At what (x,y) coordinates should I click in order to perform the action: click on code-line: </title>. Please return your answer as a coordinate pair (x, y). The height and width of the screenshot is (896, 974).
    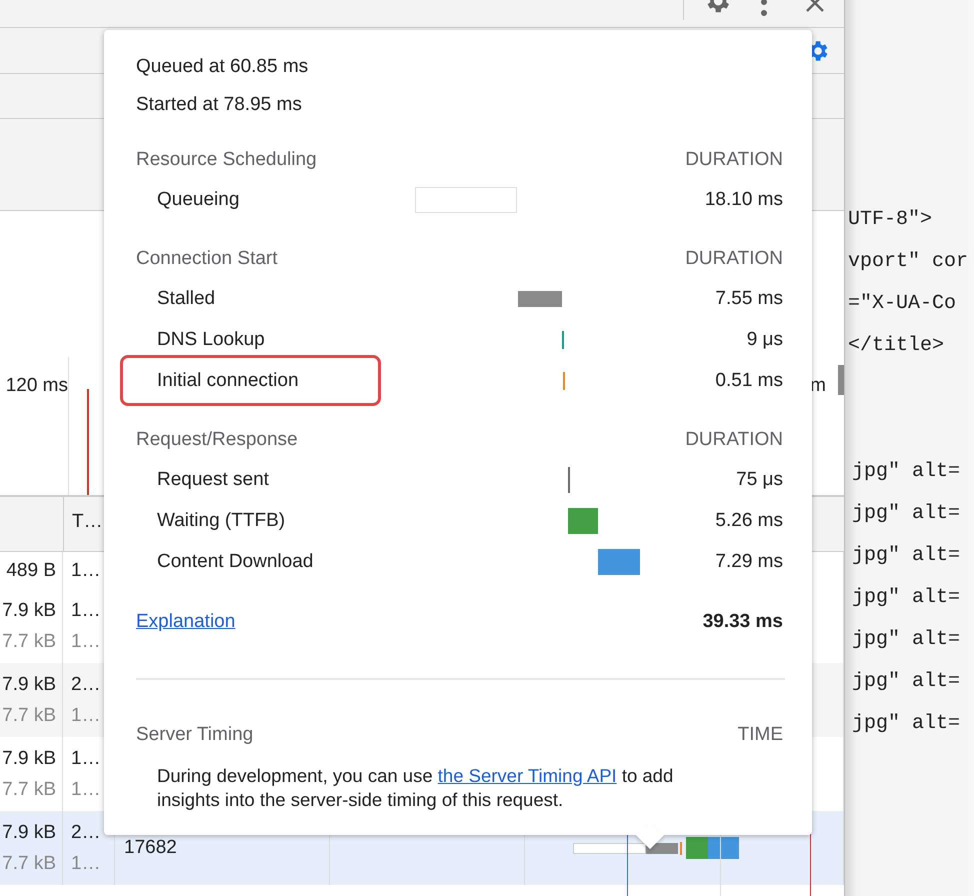
    Looking at the image, I should click on (897, 346).